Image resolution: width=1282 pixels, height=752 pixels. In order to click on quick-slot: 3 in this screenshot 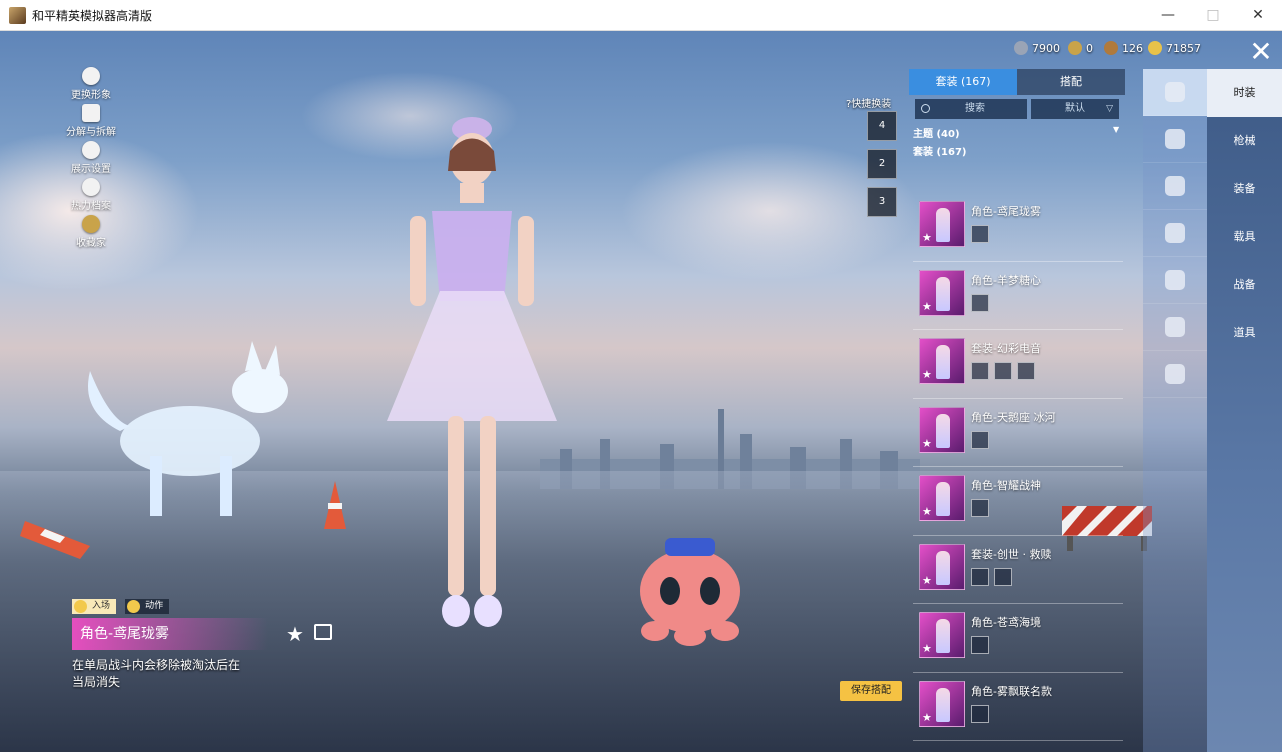, I will do `click(882, 202)`.